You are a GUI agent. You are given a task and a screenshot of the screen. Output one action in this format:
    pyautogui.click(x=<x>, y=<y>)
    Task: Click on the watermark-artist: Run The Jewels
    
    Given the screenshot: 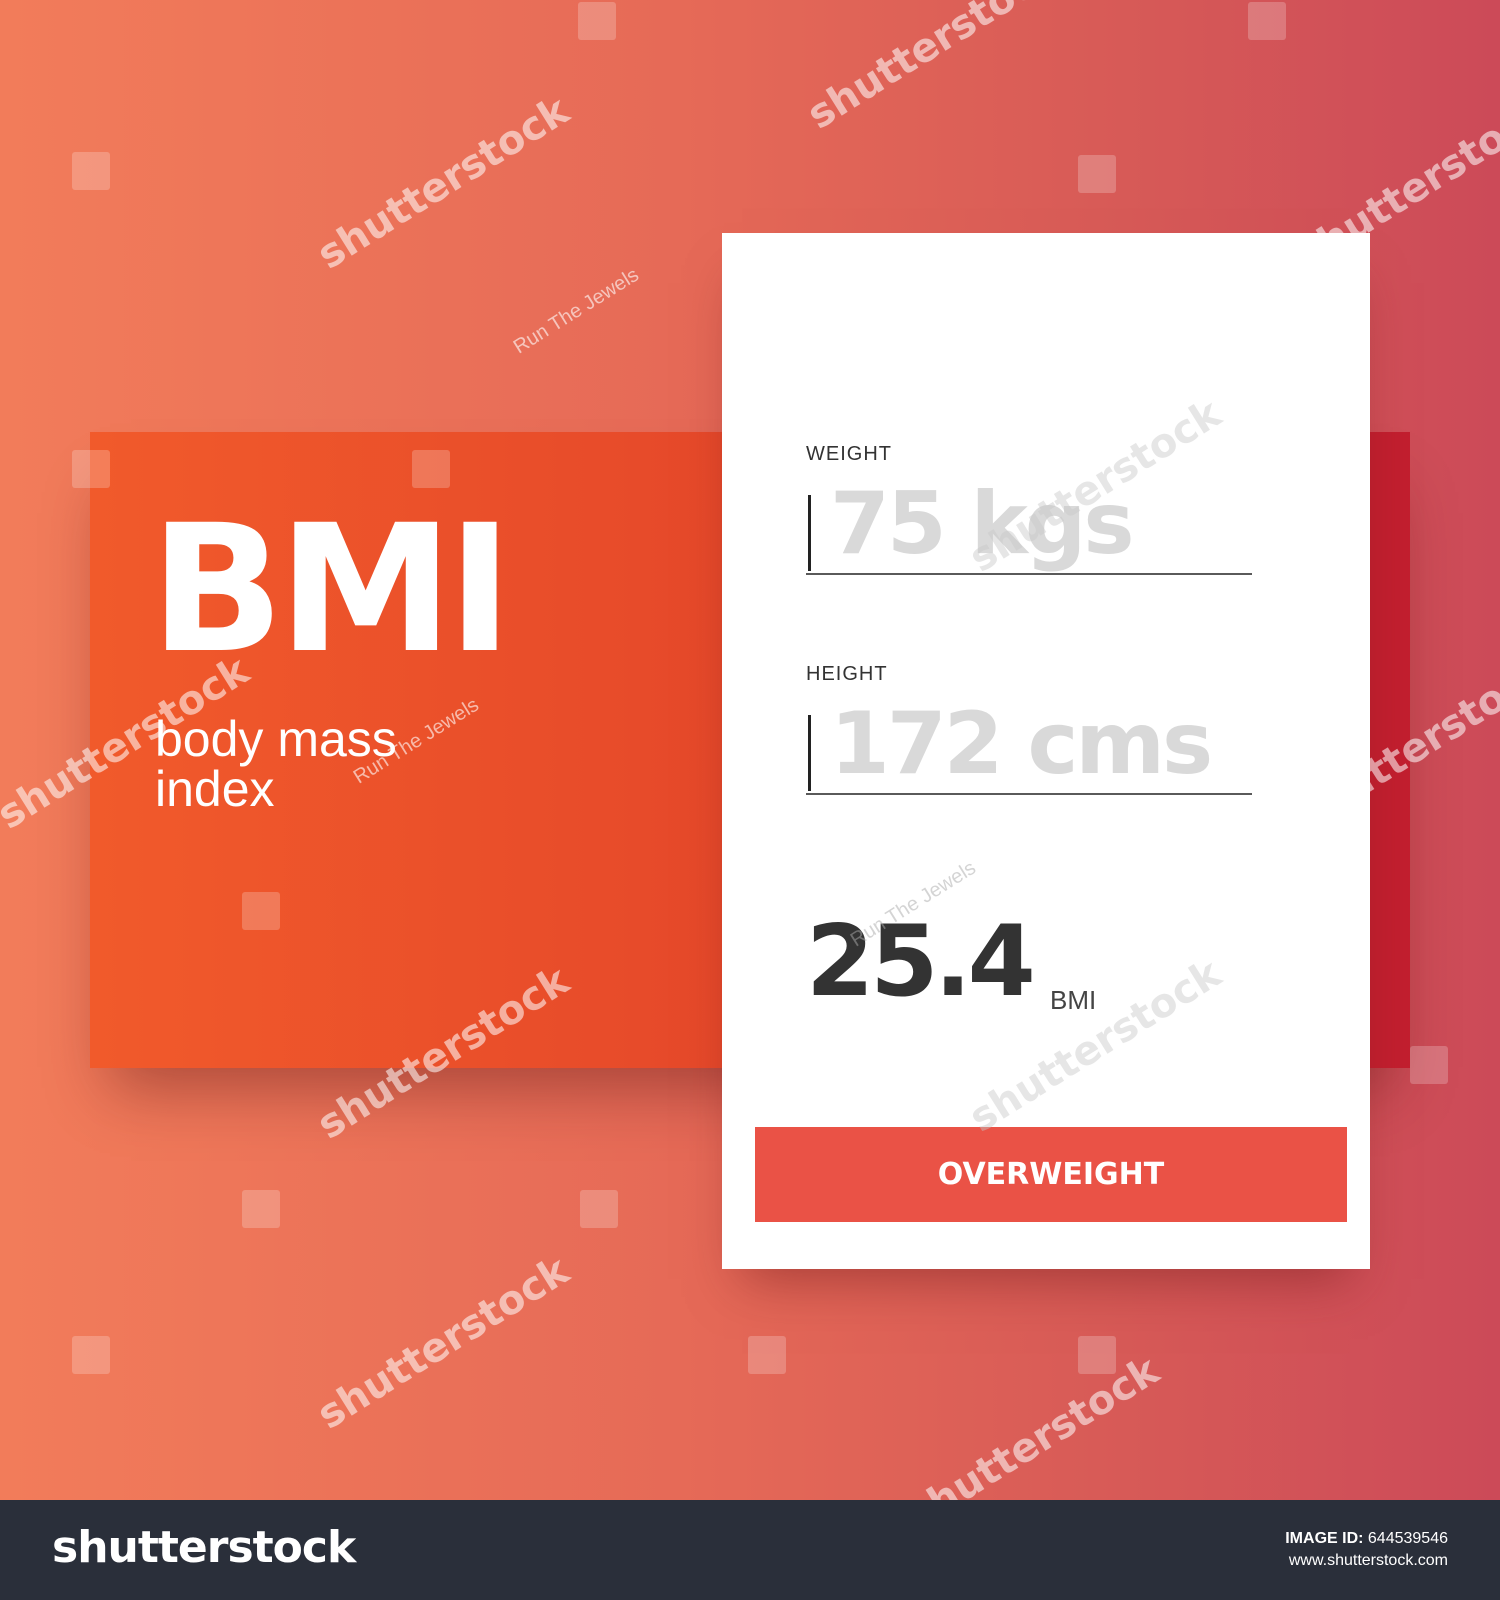 What is the action you would take?
    pyautogui.click(x=576, y=311)
    